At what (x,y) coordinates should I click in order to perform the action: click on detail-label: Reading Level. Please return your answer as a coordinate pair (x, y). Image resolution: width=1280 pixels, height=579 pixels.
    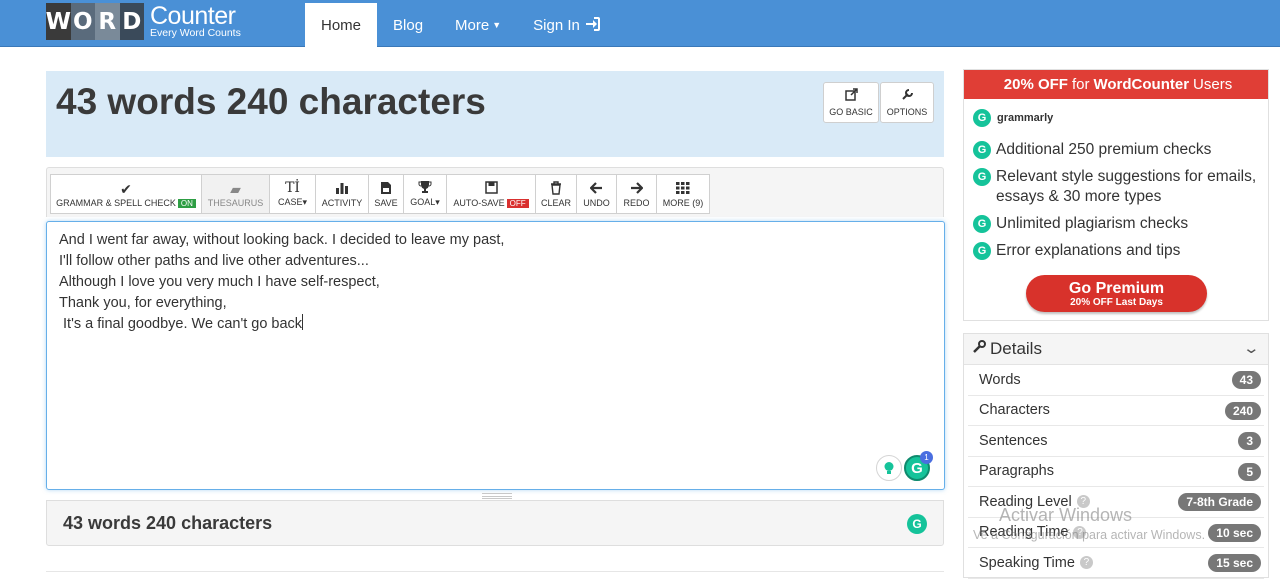
    Looking at the image, I should click on (1025, 501).